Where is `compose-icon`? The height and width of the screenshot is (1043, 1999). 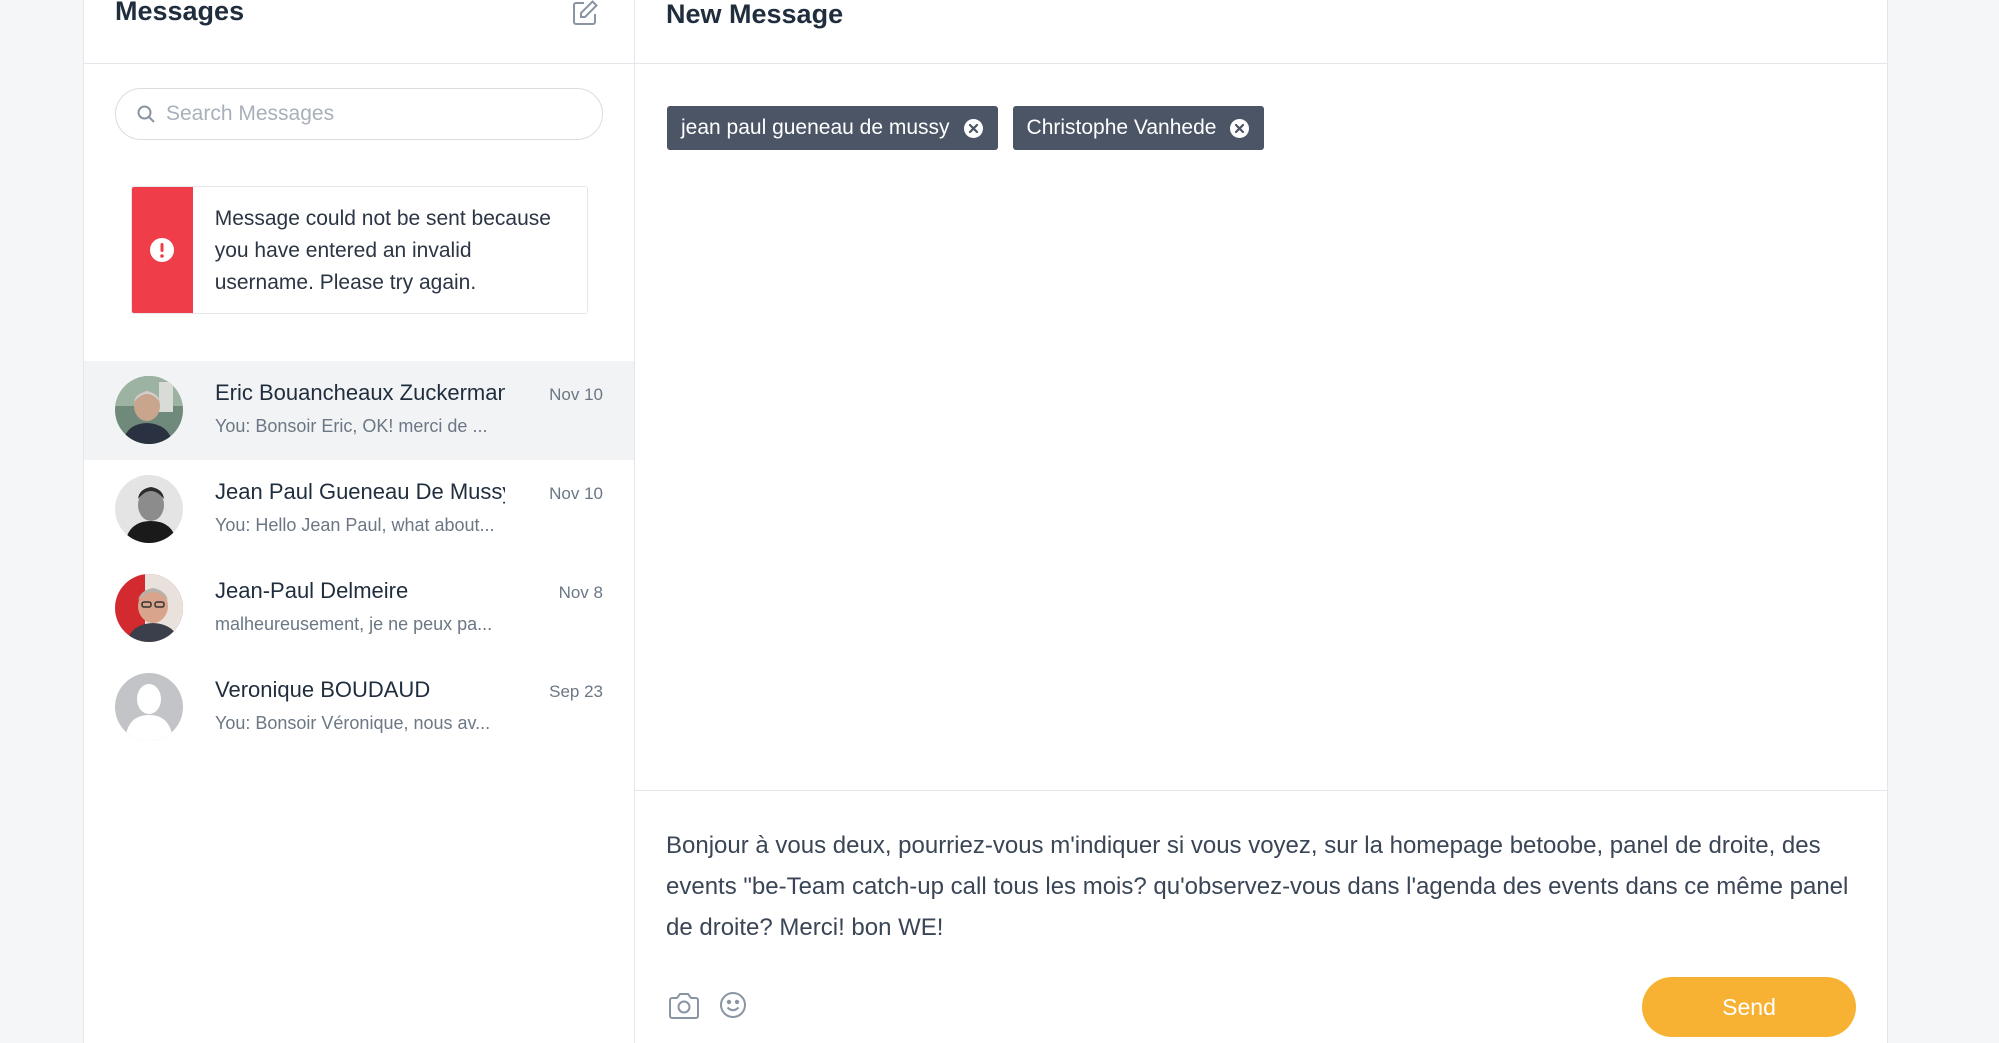
compose-icon is located at coordinates (585, 14).